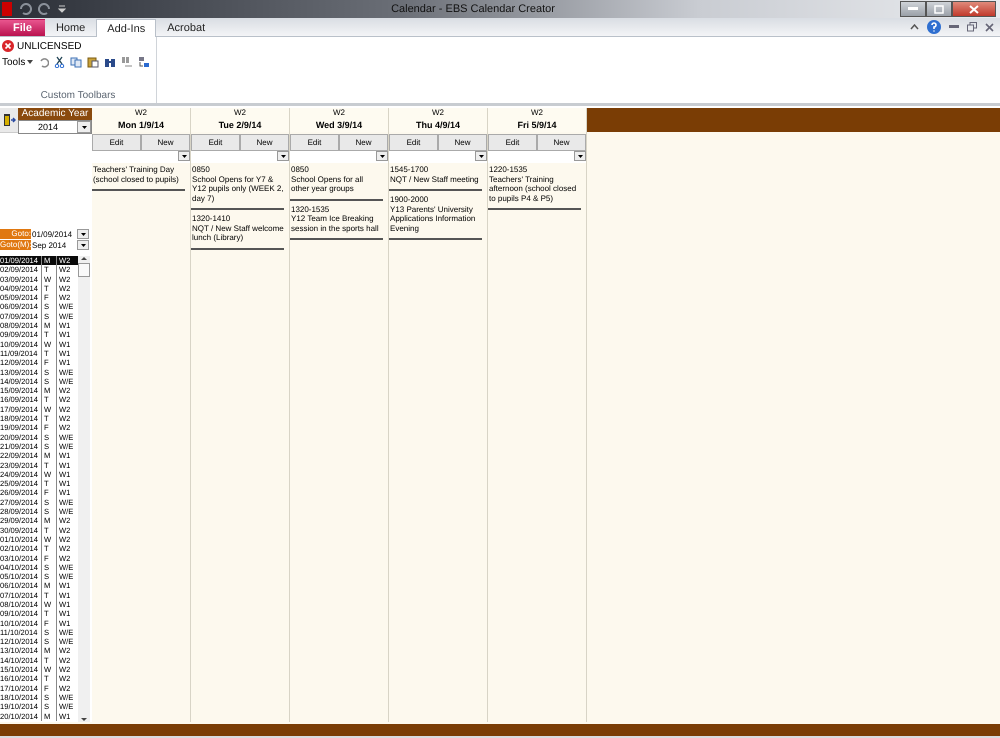  I want to click on ribbon-tab: Add-Ins, so click(126, 28).